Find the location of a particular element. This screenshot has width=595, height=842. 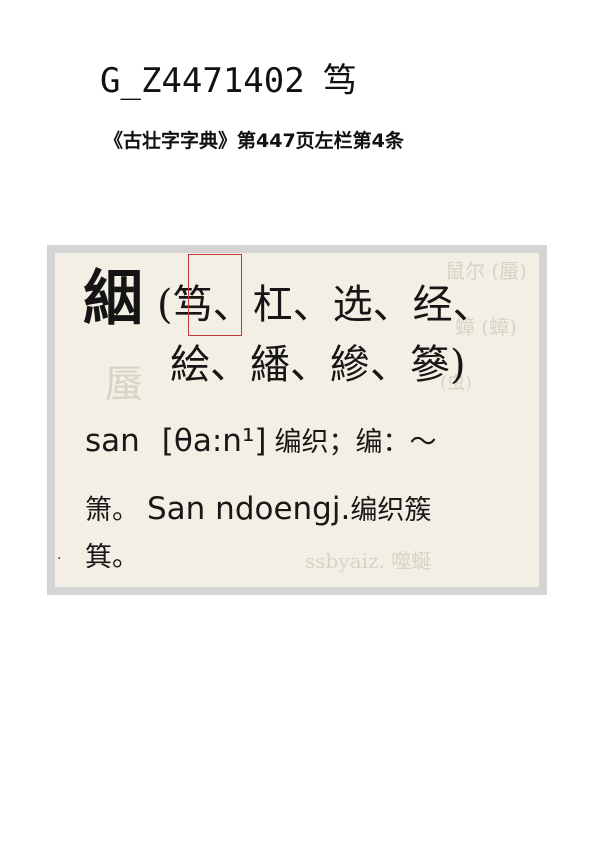

definition-line-2: 箫。 San ndoengj.编织簇 is located at coordinates (258, 510).